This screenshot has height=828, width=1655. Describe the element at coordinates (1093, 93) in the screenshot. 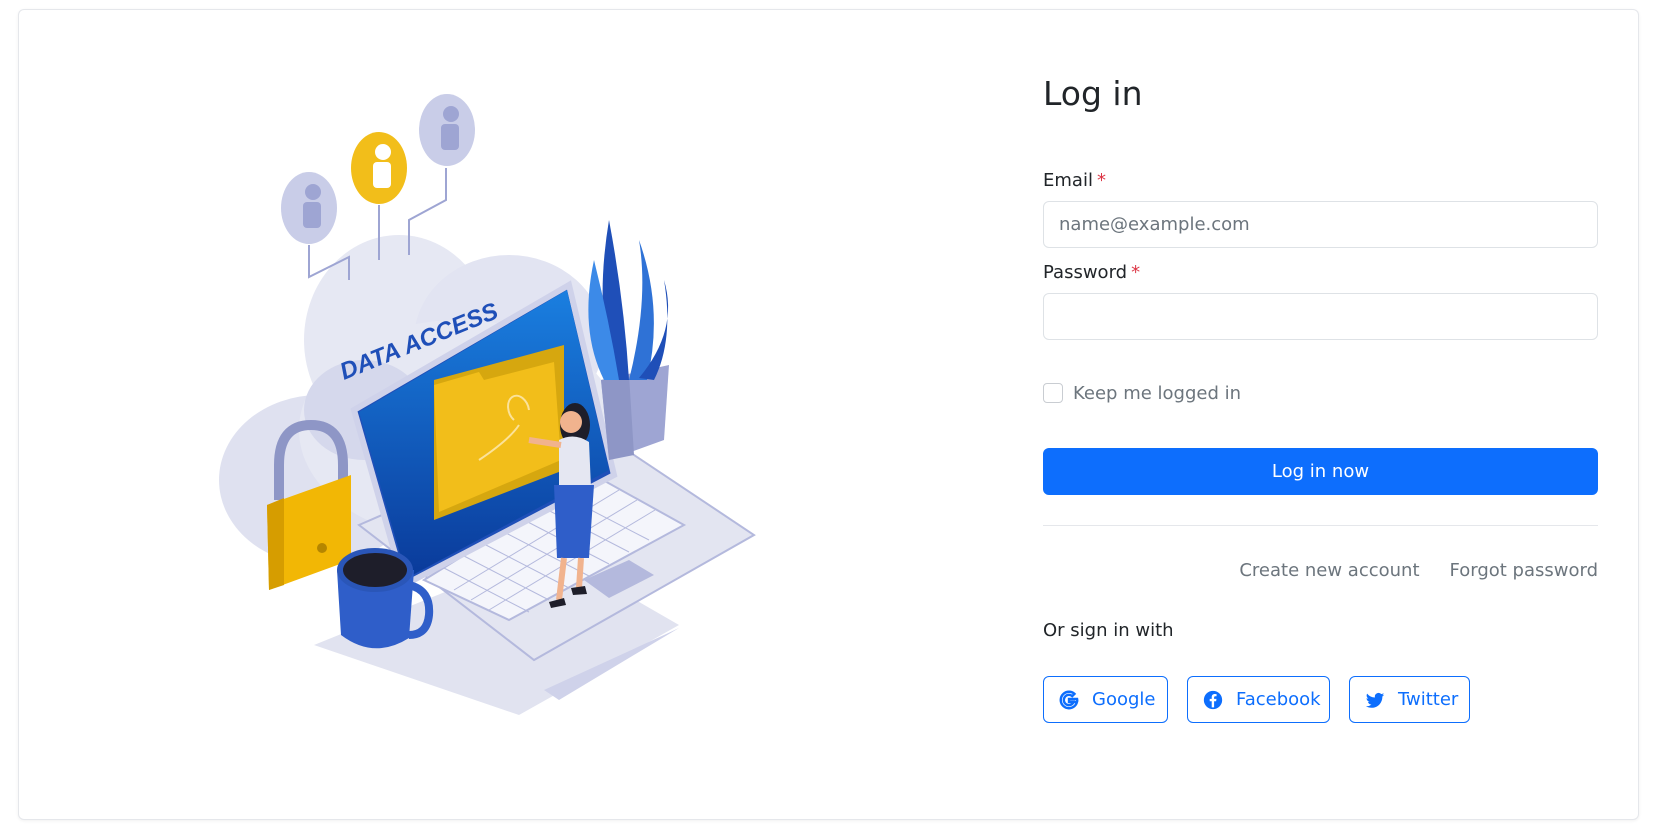

I see `page-title: Log in` at that location.